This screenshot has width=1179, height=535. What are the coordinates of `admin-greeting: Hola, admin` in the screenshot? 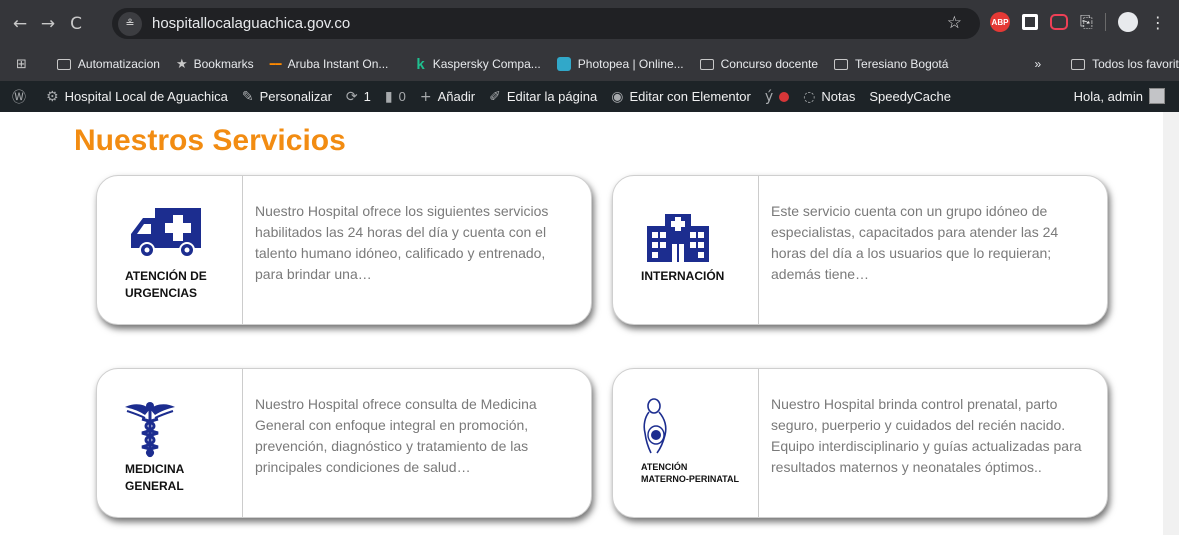 It's located at (1108, 96).